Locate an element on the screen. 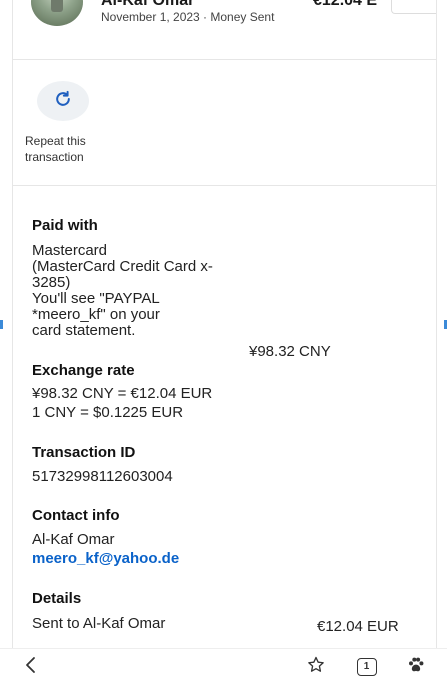 The image size is (447, 682). exchange-rate-line-2: 1 CNY = $0.1225 EUR is located at coordinates (108, 412).